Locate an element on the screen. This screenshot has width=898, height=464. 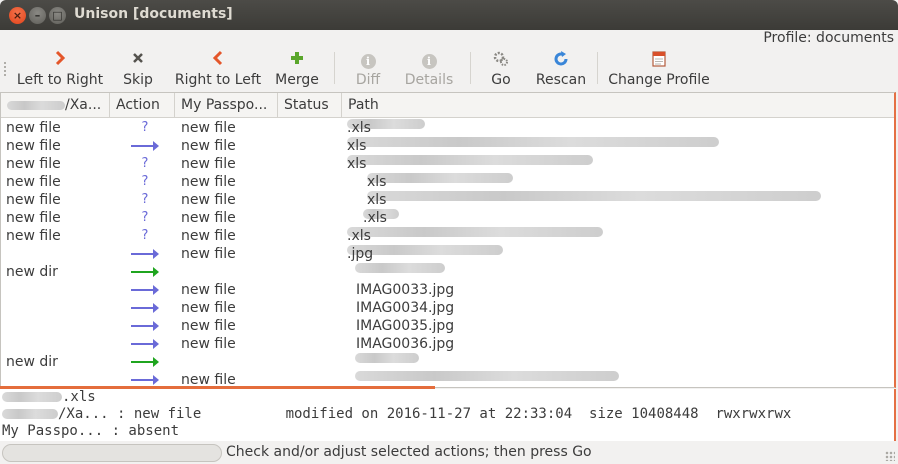
table-row: new file IMAG0033.jpg is located at coordinates (447, 290).